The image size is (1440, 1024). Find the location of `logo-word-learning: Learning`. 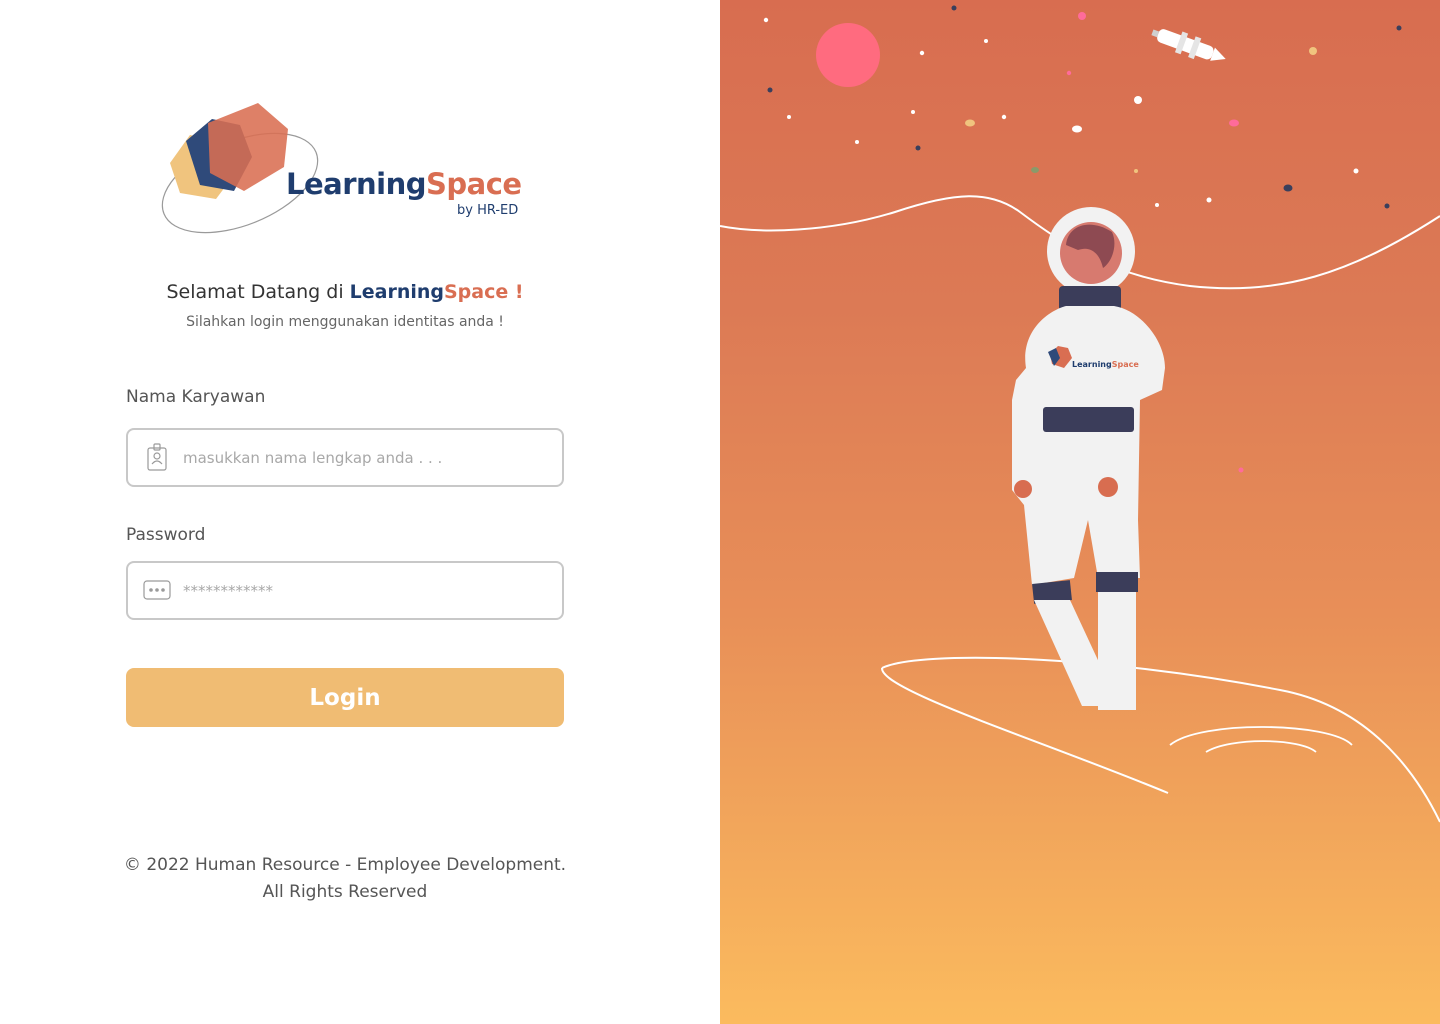

logo-word-learning: Learning is located at coordinates (356, 184).